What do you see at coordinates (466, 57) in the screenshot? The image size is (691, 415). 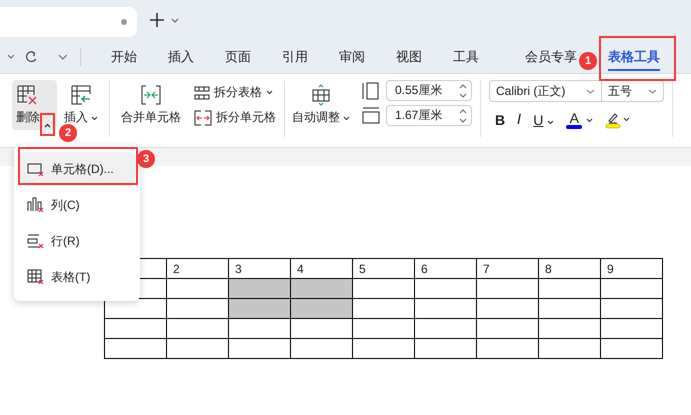 I see `menu-tab: 工具` at bounding box center [466, 57].